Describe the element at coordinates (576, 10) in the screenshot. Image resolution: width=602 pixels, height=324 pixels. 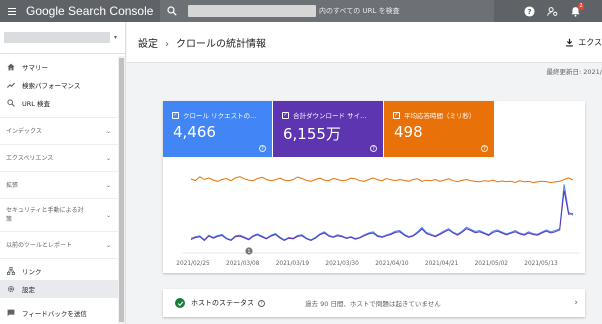
I see `notifications-icon: 2` at that location.